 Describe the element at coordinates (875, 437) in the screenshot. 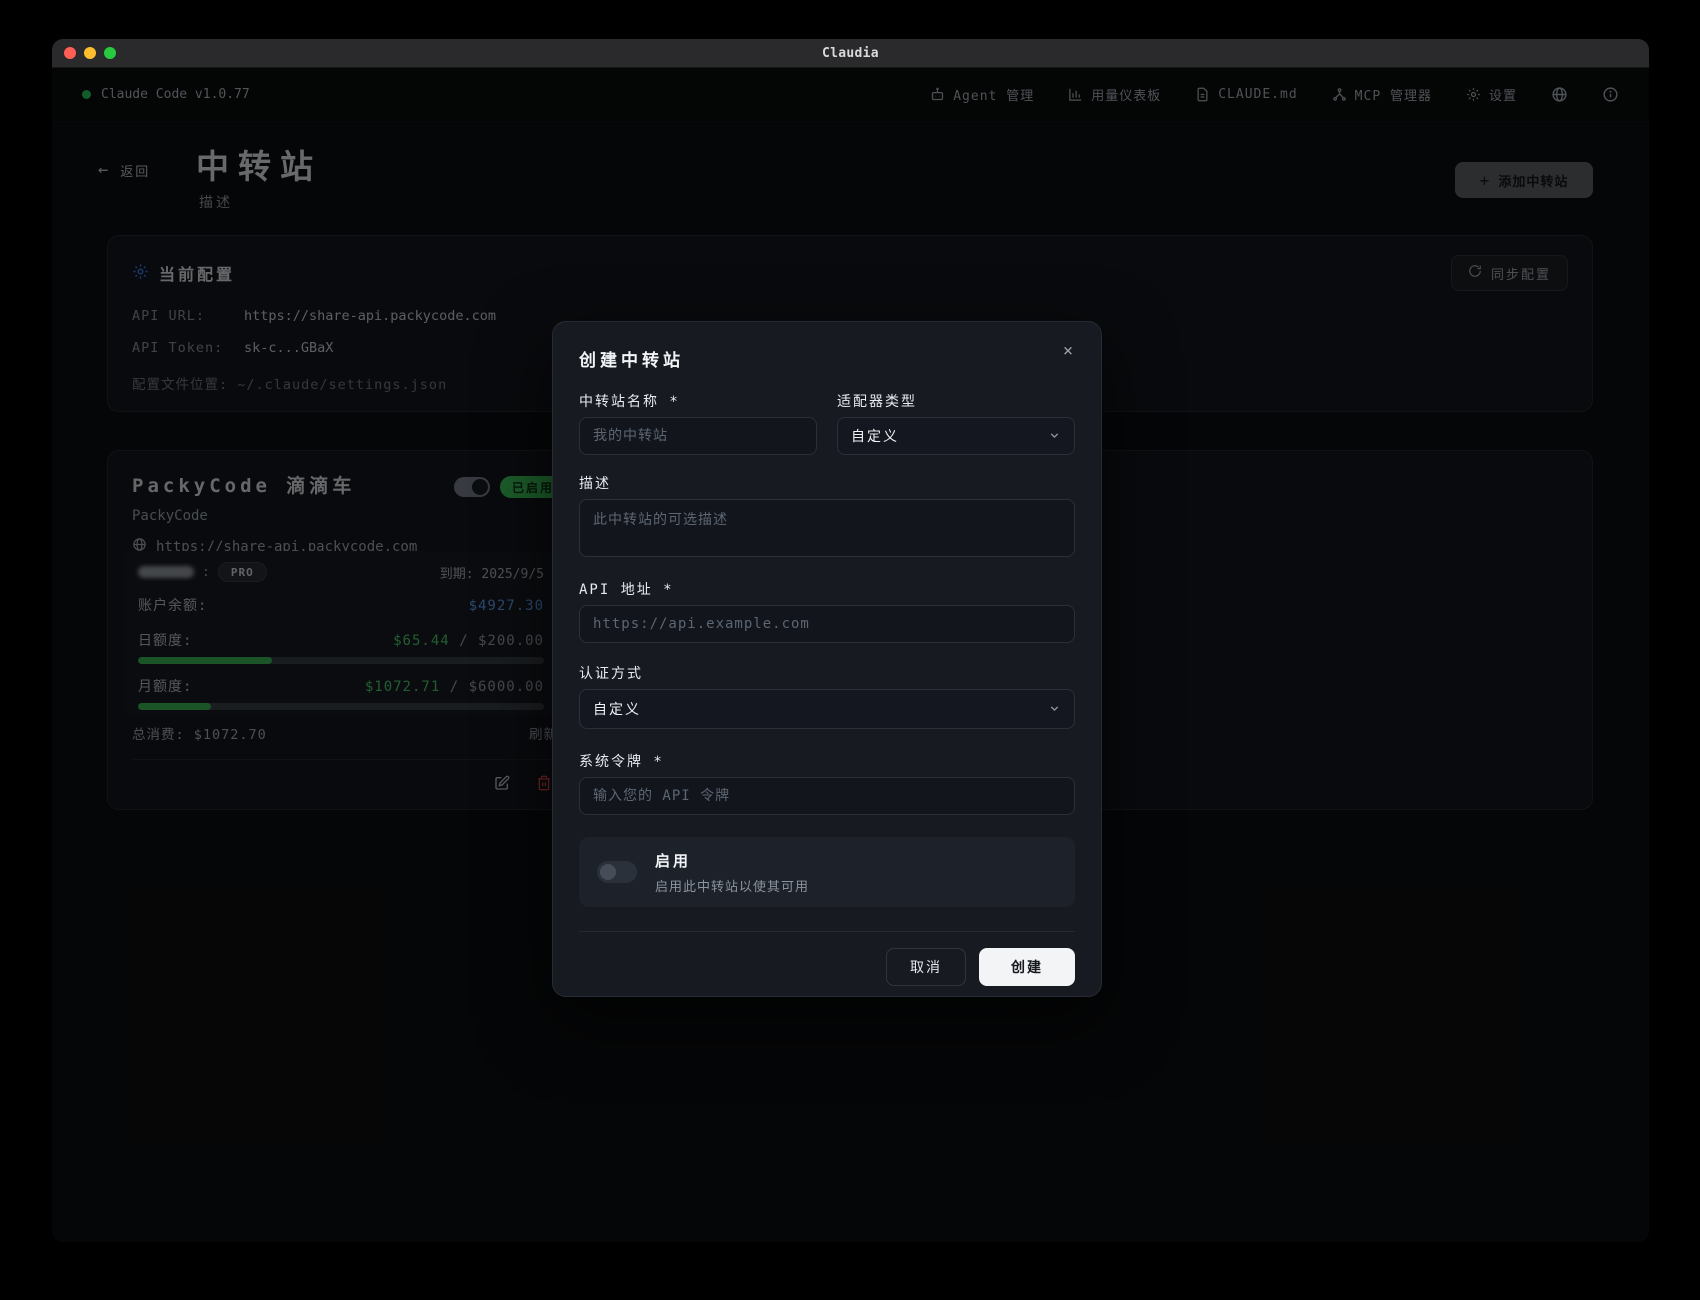

I see `adapter-selected-value: 自定义` at that location.